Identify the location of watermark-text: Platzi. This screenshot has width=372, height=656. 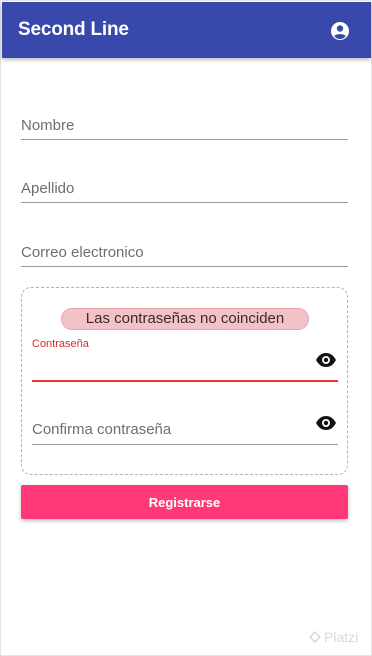
(341, 637).